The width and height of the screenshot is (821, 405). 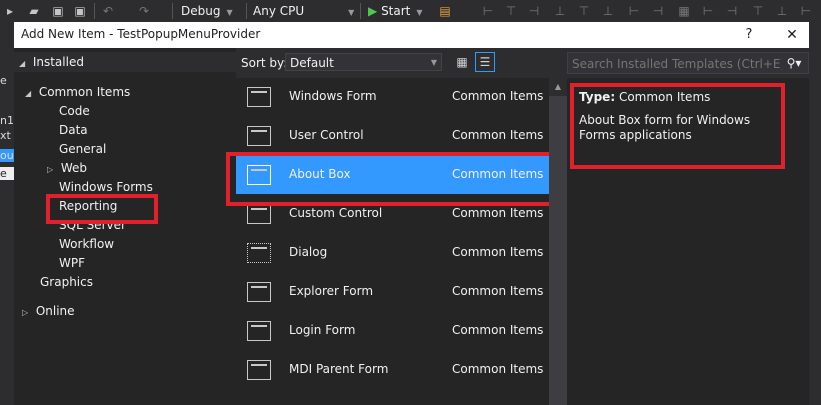 I want to click on template-name: Custom Control, so click(x=336, y=213).